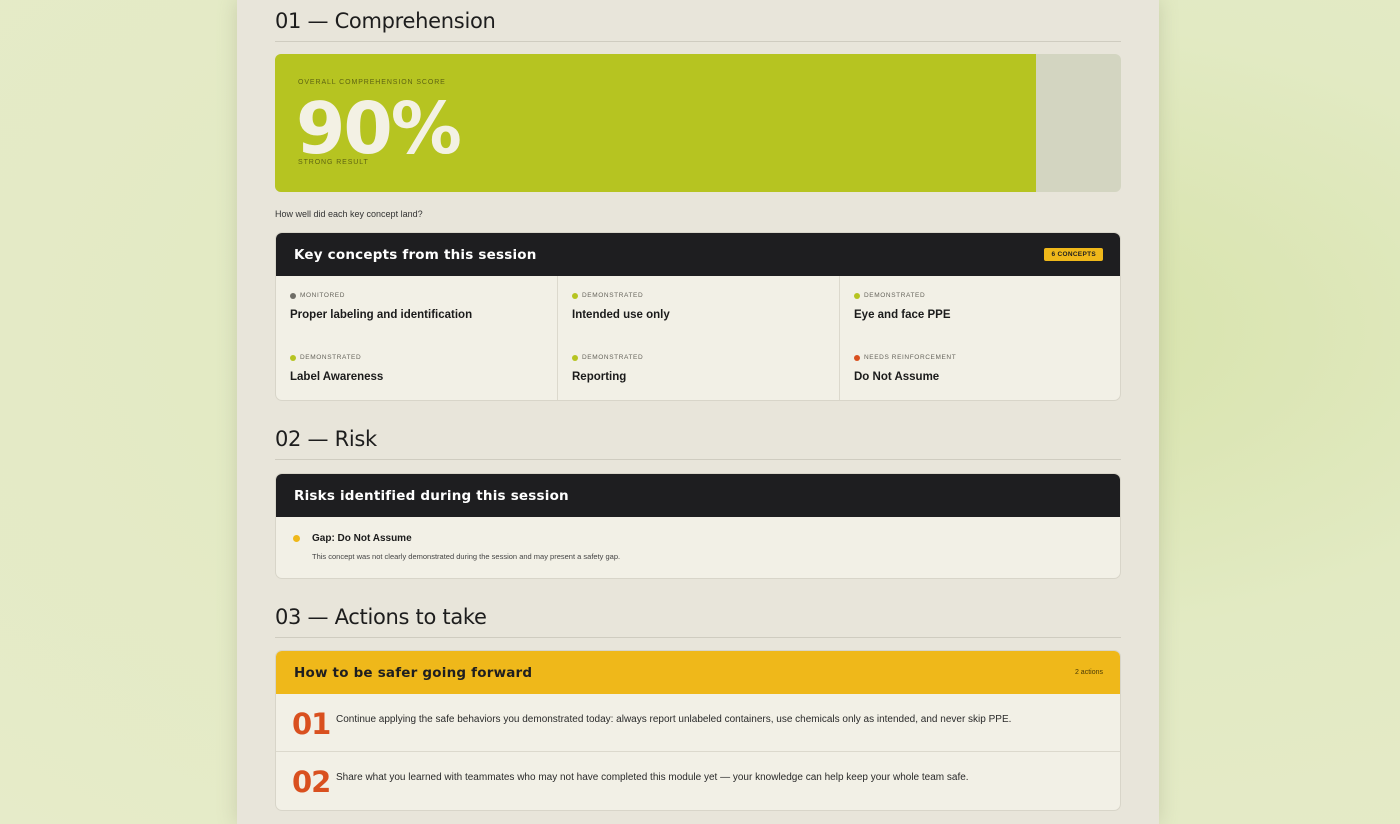 The image size is (1400, 824). What do you see at coordinates (296, 538) in the screenshot?
I see `warning-dot-icon` at bounding box center [296, 538].